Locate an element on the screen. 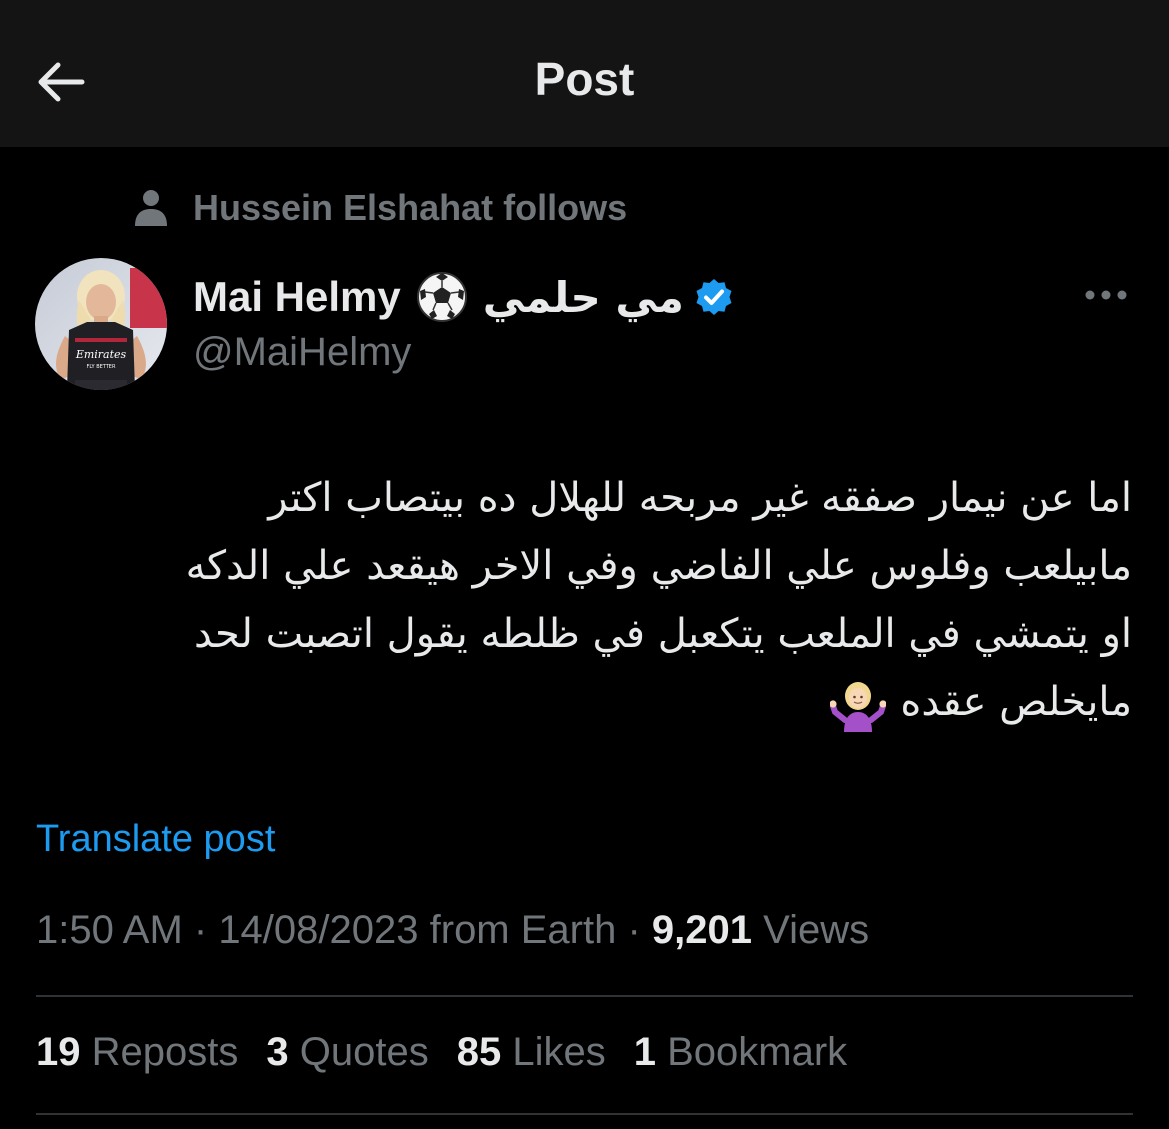 Image resolution: width=1169 pixels, height=1129 pixels. person-shrugging-icon is located at coordinates (858, 704).